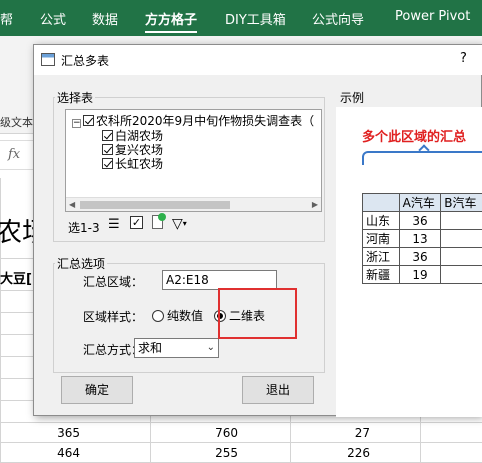 The height and width of the screenshot is (463, 482). Describe the element at coordinates (75, 97) in the screenshot. I see `select-tables-label: 选择表` at that location.